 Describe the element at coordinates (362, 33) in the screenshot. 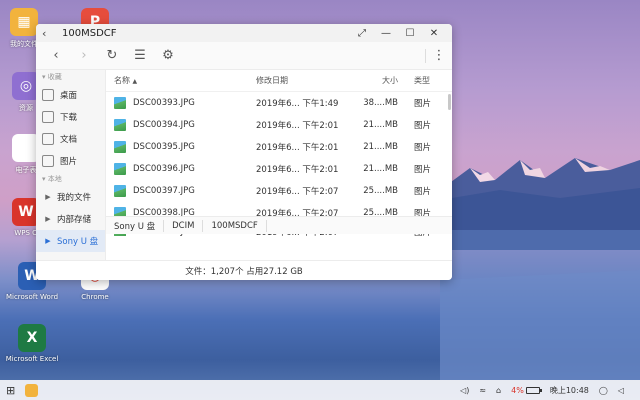

I see `restore-icon: ⤢` at that location.